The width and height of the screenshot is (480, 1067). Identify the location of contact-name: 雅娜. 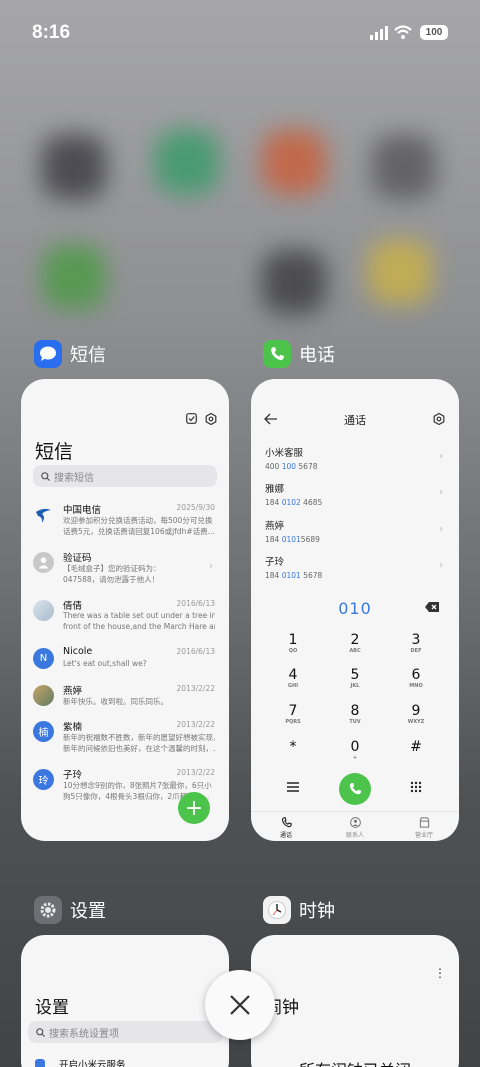
(275, 489).